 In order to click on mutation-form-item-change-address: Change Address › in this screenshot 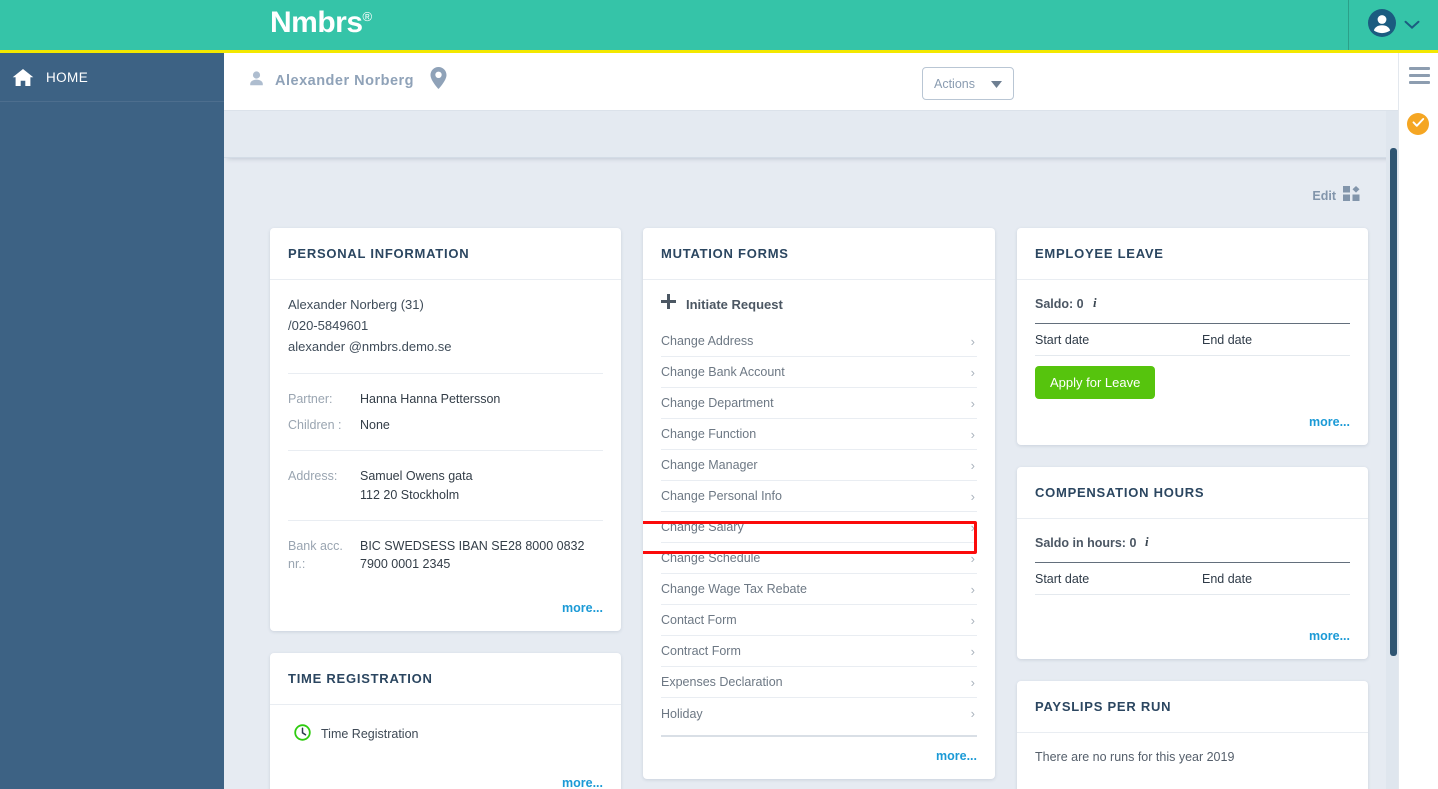, I will do `click(819, 341)`.